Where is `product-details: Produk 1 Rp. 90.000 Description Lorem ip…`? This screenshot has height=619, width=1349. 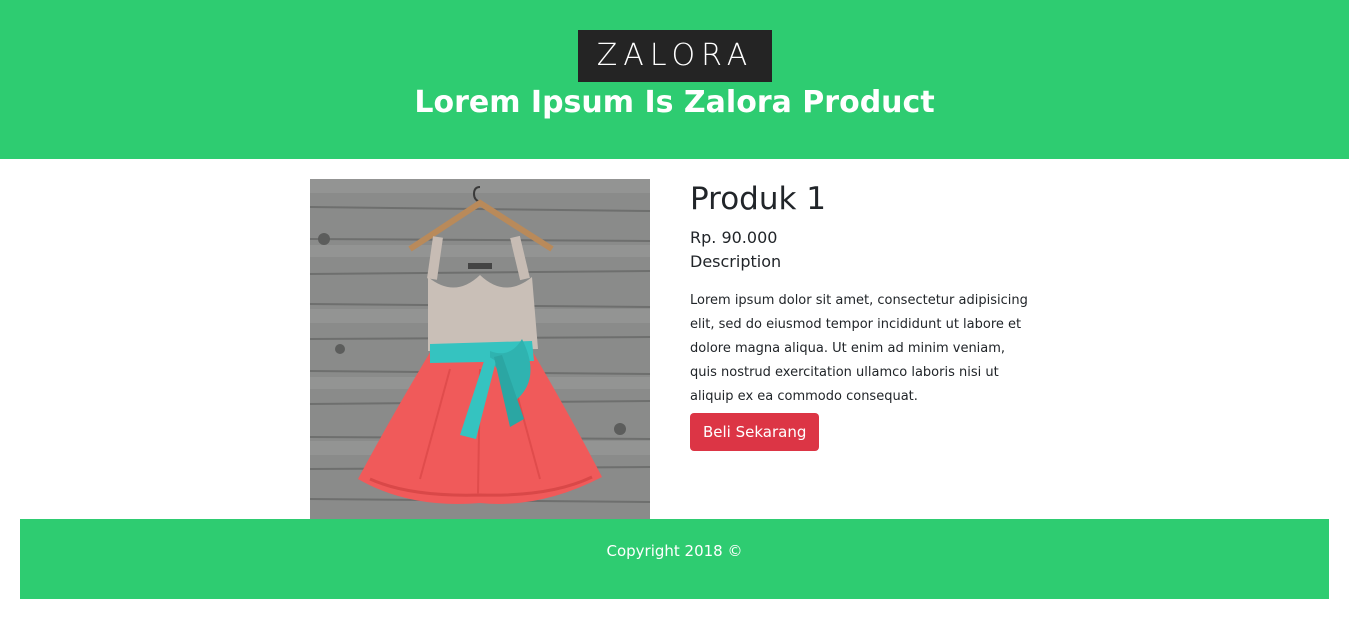
product-details: Produk 1 Rp. 90.000 Description Lorem ip… is located at coordinates (860, 315).